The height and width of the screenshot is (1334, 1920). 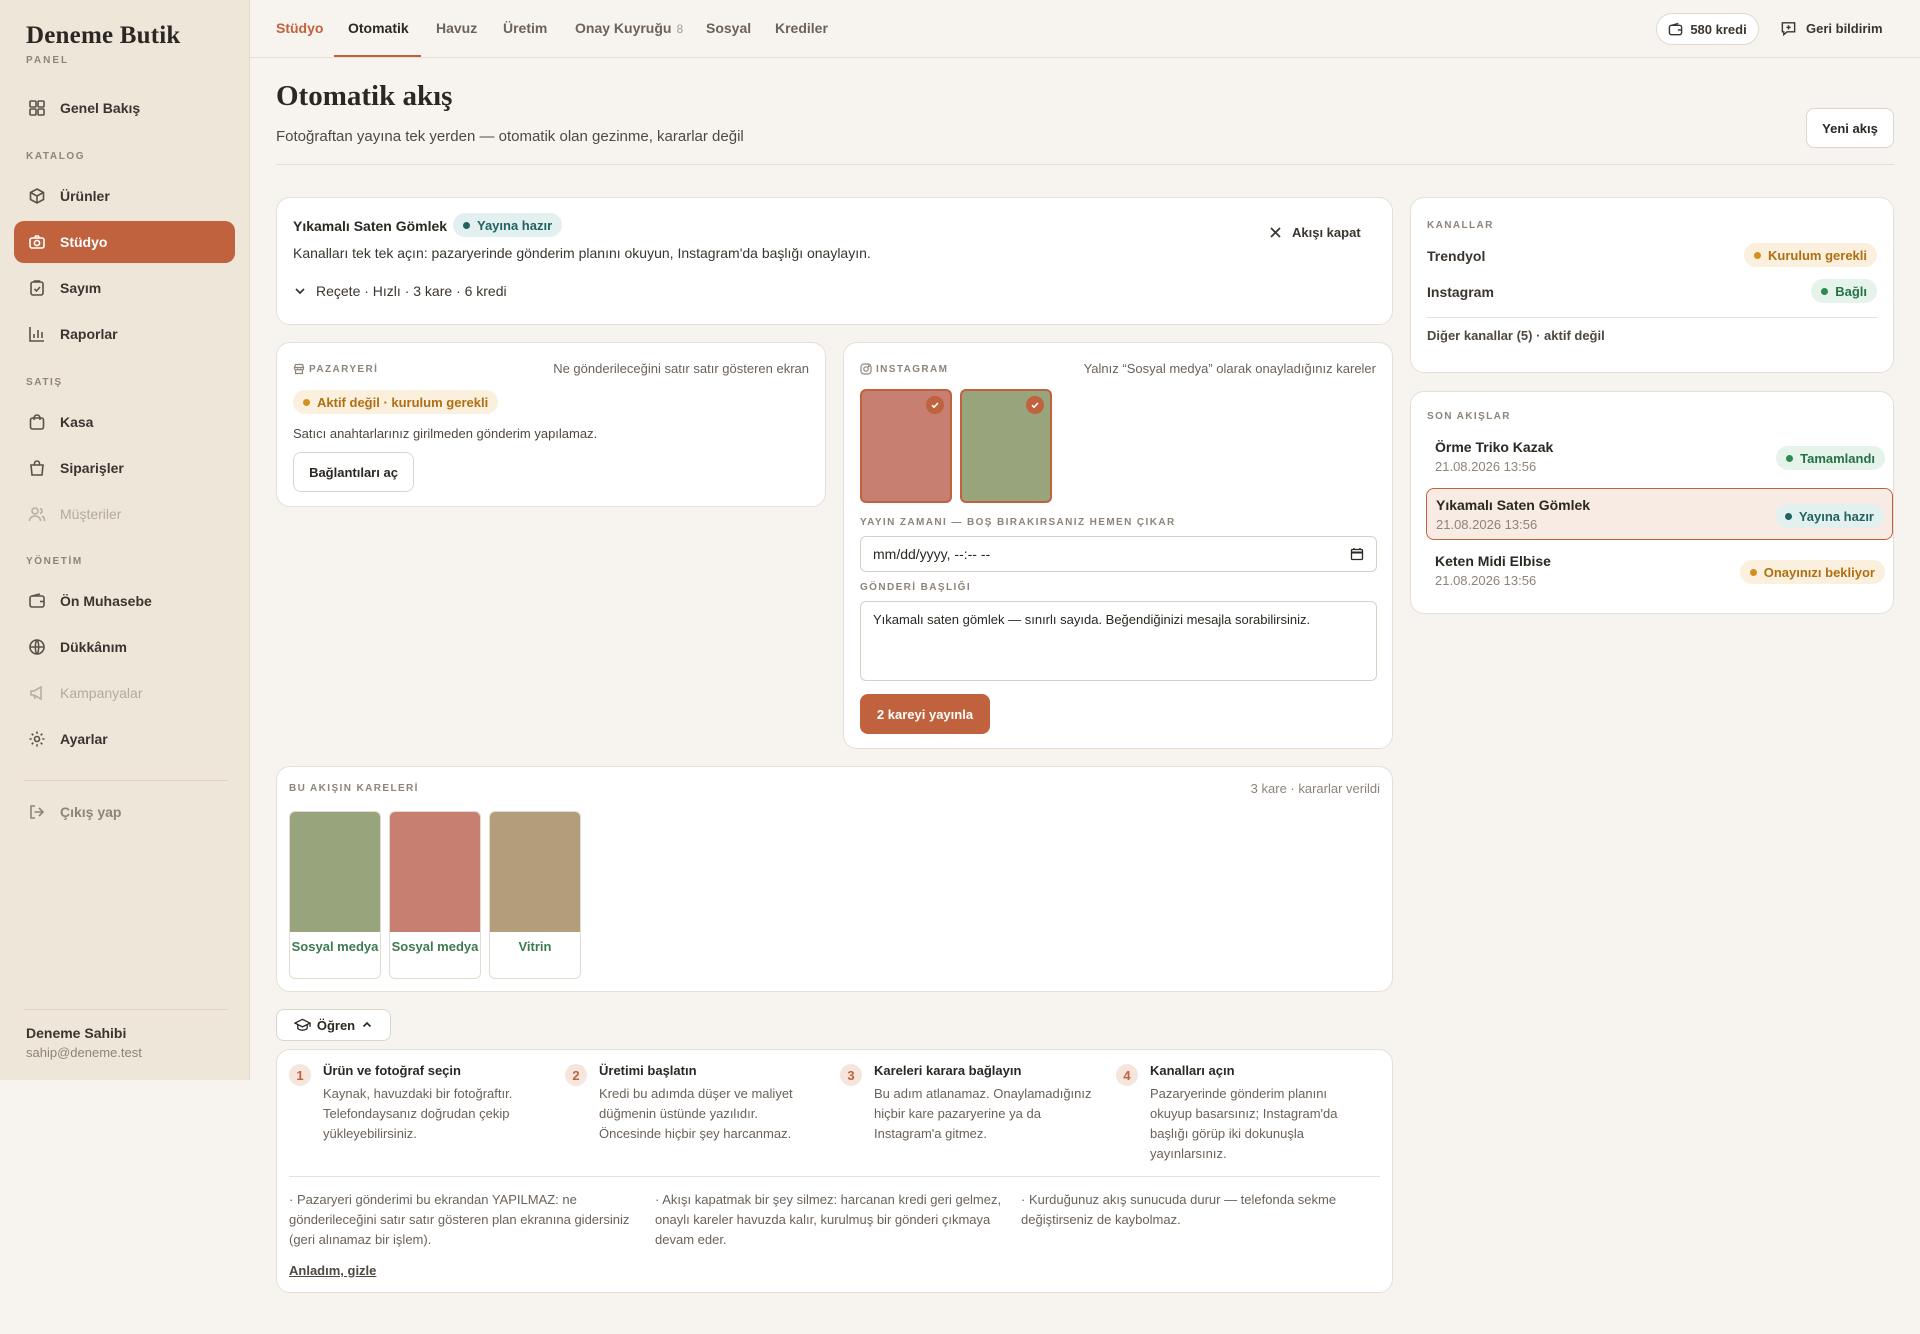 I want to click on graduation-cap-icon, so click(x=302, y=1024).